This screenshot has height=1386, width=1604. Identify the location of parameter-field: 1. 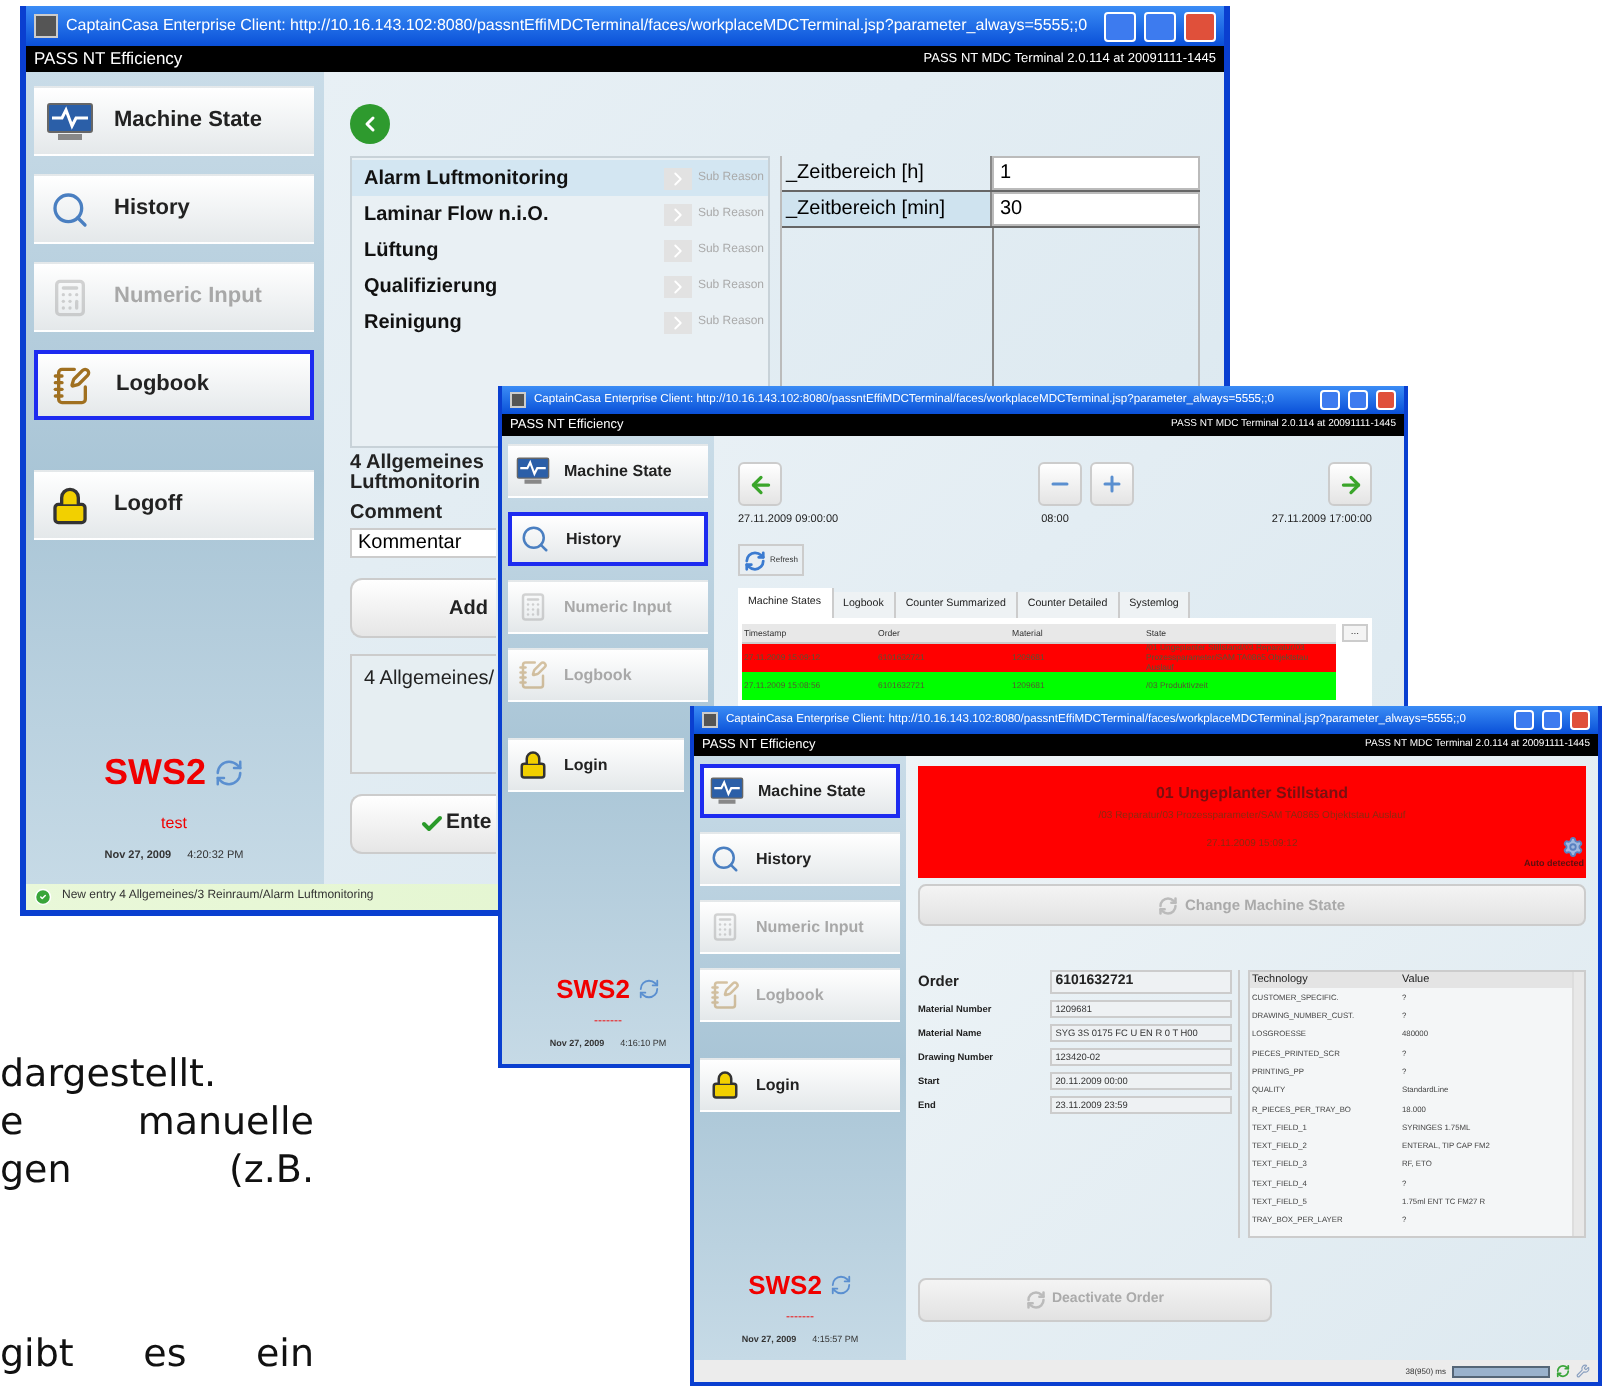
(1096, 173).